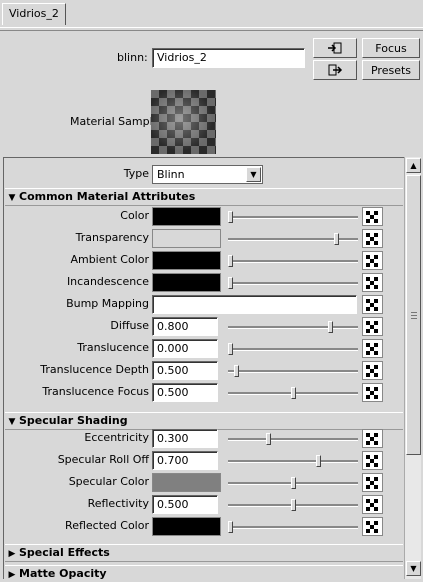 The image size is (423, 582). I want to click on focus-input-button, so click(335, 48).